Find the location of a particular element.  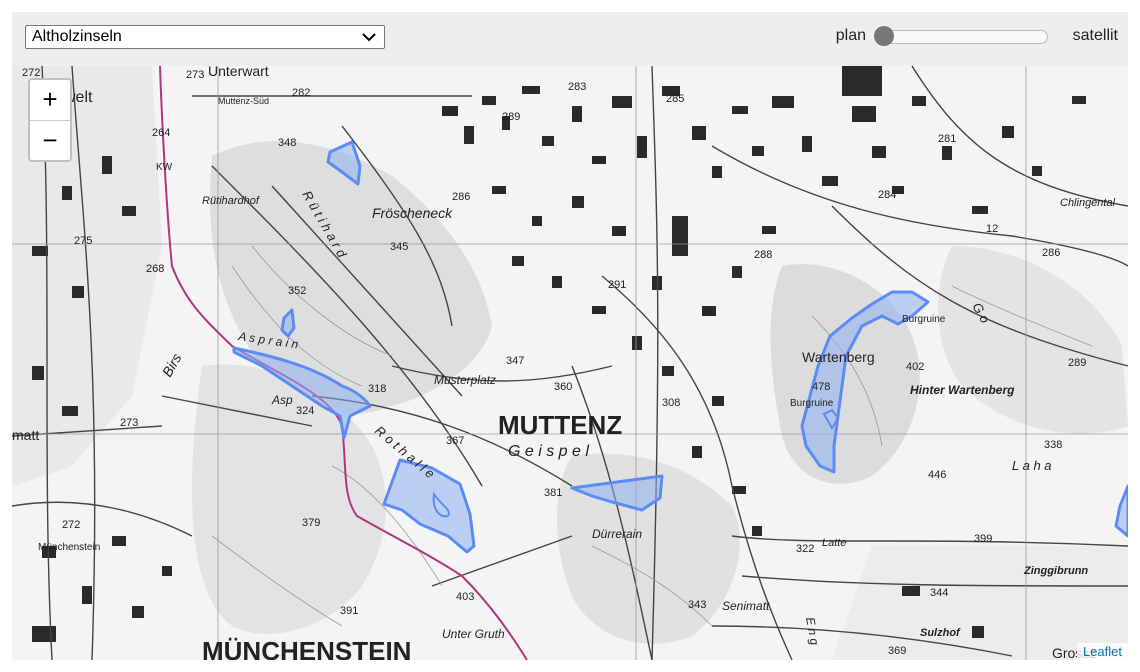

layer-select: Altholzinseln is located at coordinates (205, 37).